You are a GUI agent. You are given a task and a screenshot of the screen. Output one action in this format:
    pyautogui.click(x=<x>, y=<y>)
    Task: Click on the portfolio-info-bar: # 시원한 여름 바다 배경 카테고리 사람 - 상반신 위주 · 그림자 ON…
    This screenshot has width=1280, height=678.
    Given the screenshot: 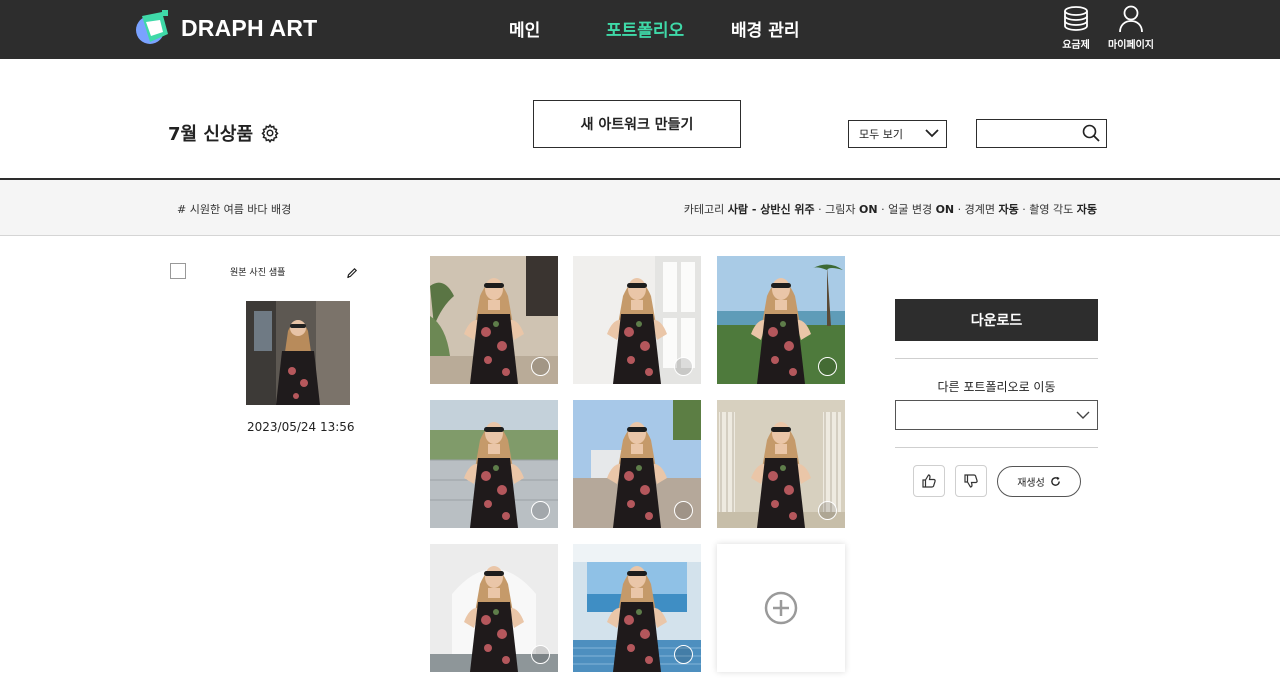 What is the action you would take?
    pyautogui.click(x=640, y=207)
    